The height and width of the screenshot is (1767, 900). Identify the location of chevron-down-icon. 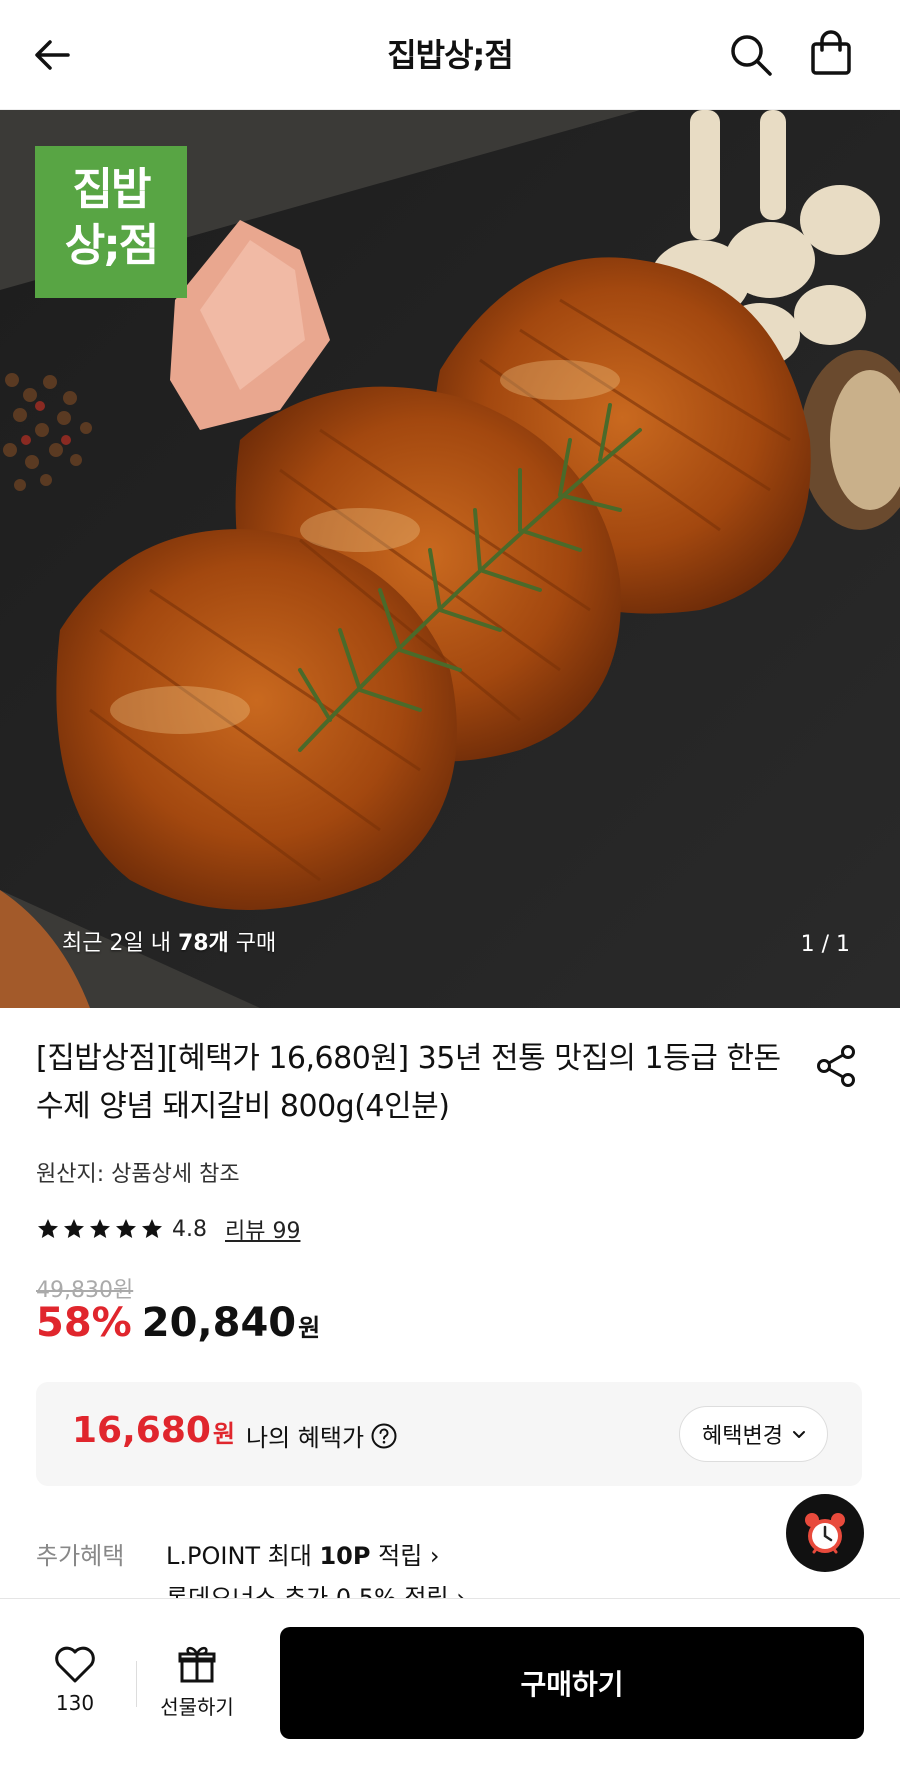
(799, 1434).